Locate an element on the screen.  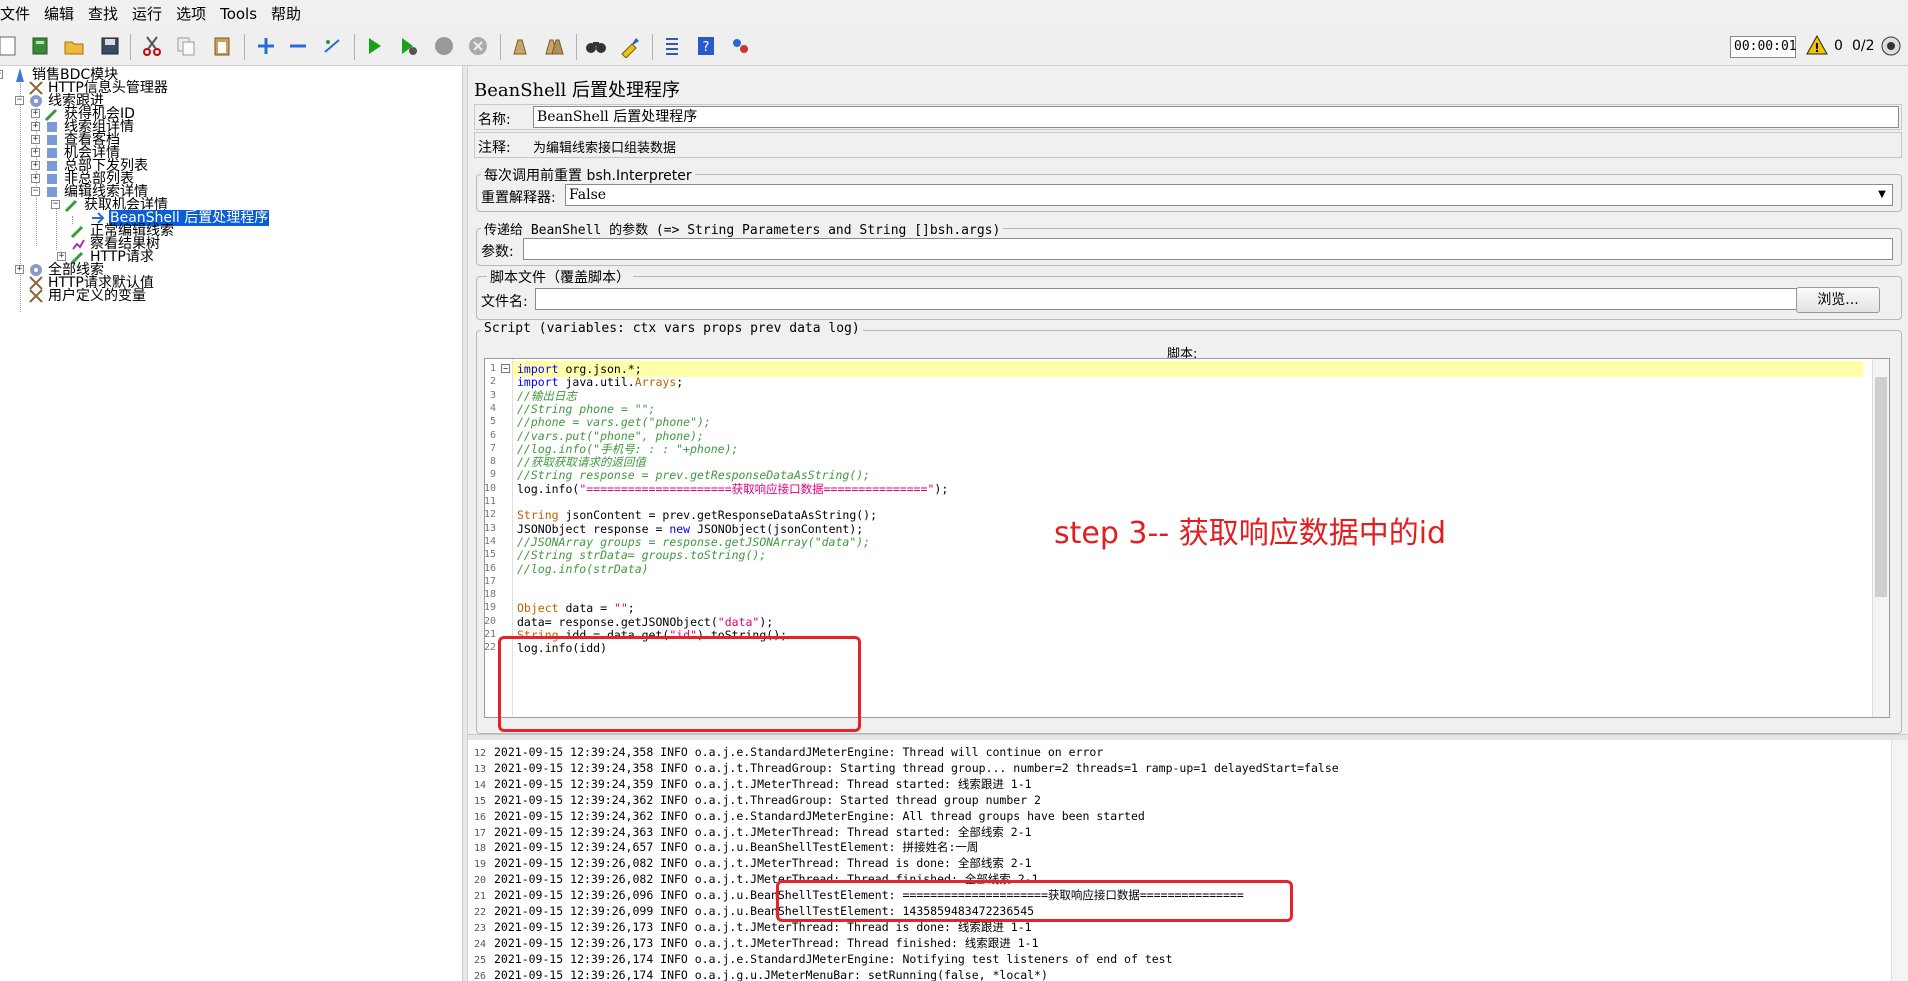
remote-icon is located at coordinates (740, 46).